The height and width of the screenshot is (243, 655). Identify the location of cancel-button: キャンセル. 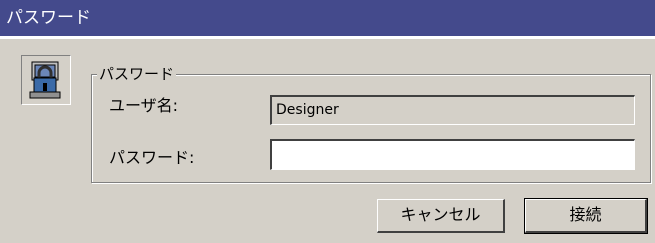
(441, 216).